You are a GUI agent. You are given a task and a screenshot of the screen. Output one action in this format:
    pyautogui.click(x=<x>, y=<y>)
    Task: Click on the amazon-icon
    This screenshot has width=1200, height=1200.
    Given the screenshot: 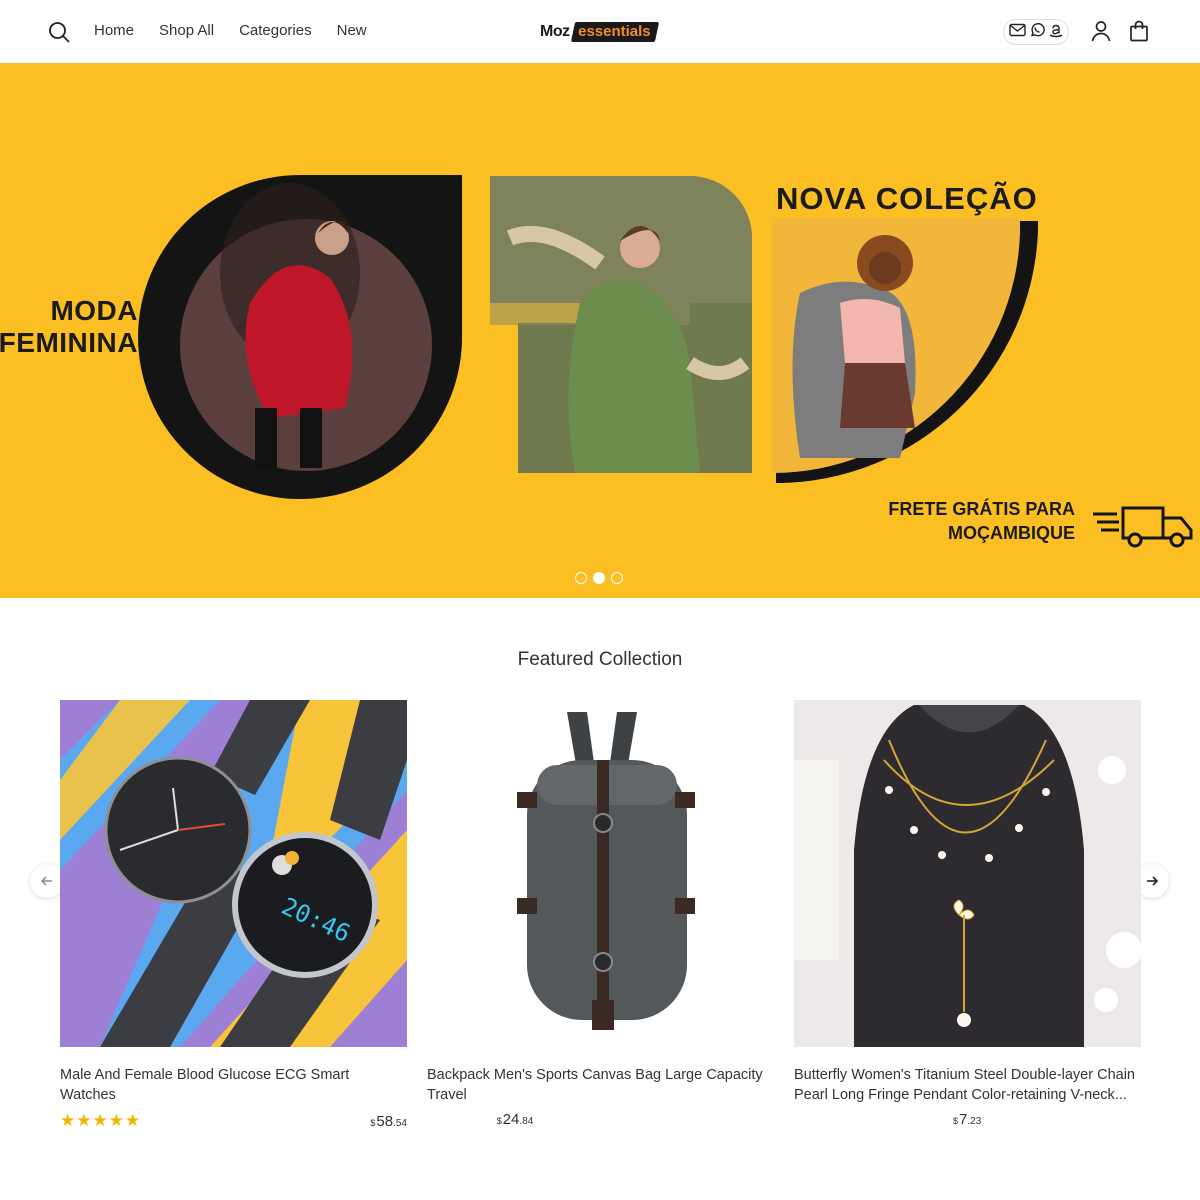 What is the action you would take?
    pyautogui.click(x=1056, y=32)
    